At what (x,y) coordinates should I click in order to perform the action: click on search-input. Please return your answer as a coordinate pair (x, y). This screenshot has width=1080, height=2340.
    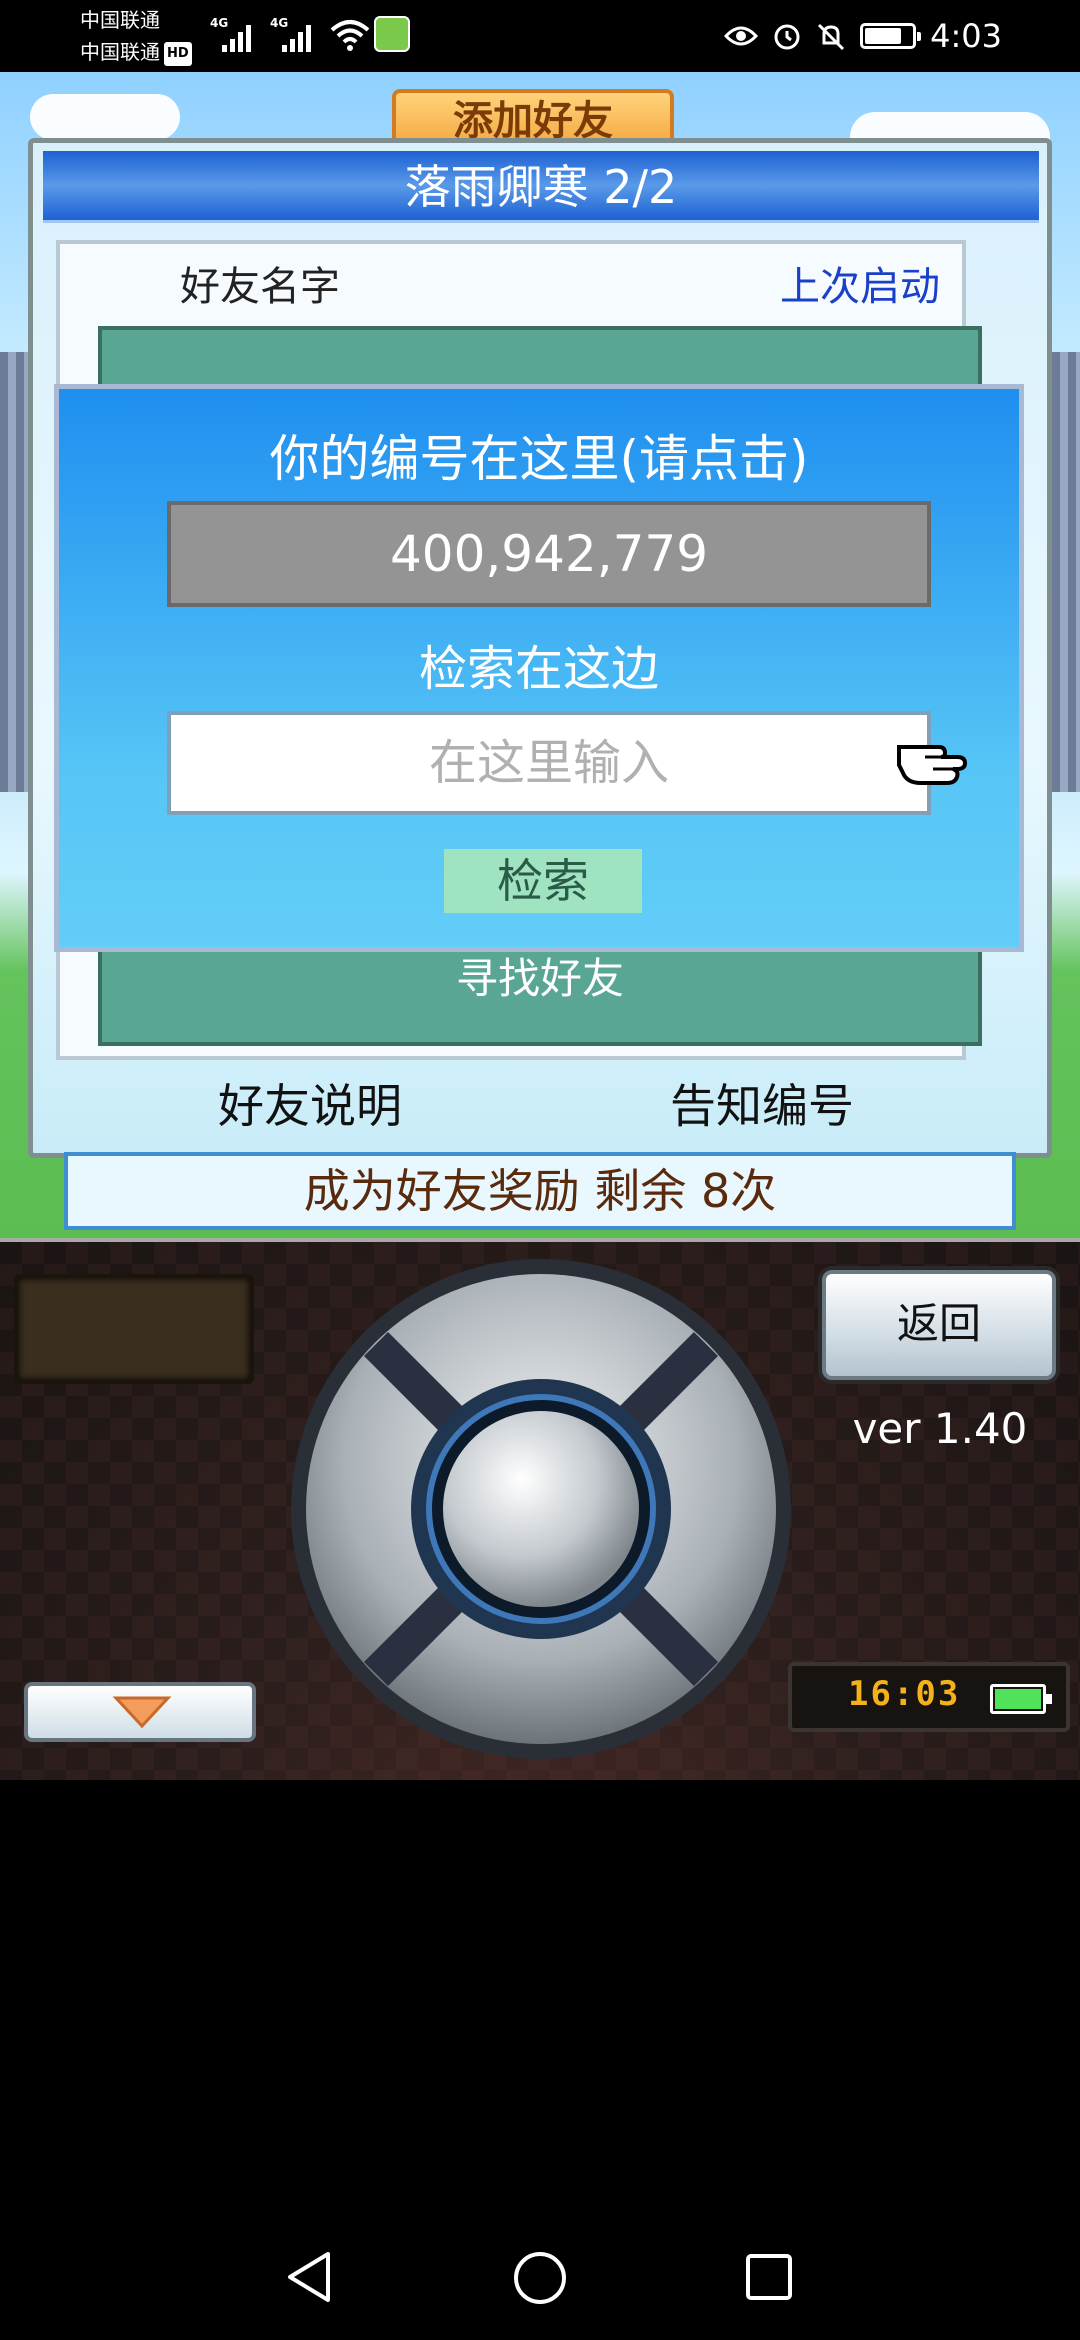
    Looking at the image, I should click on (549, 763).